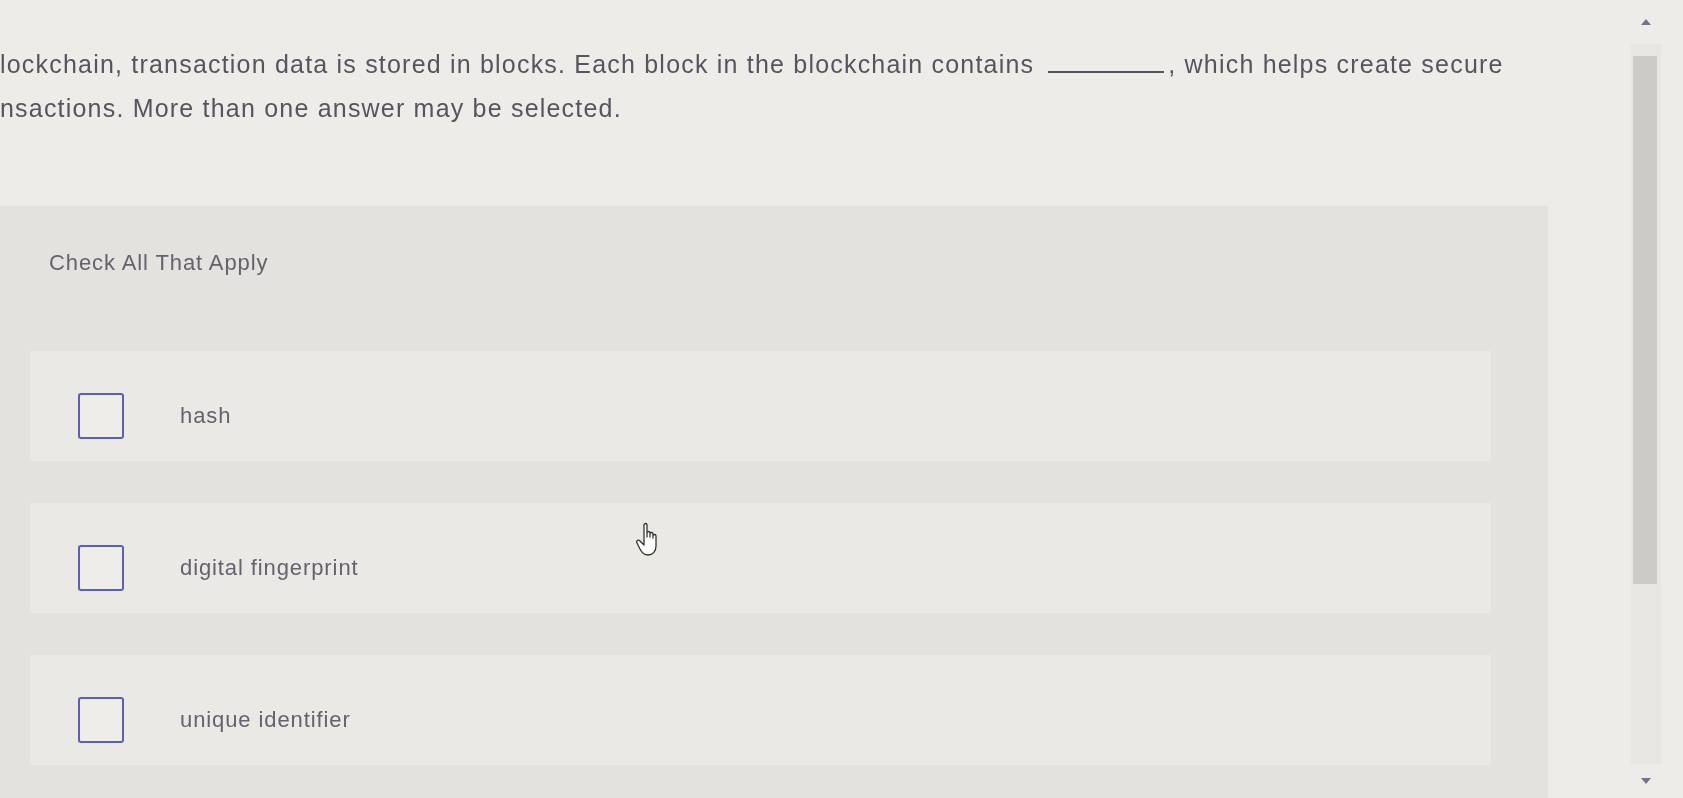  I want to click on option-label: digital fingerprint, so click(269, 568).